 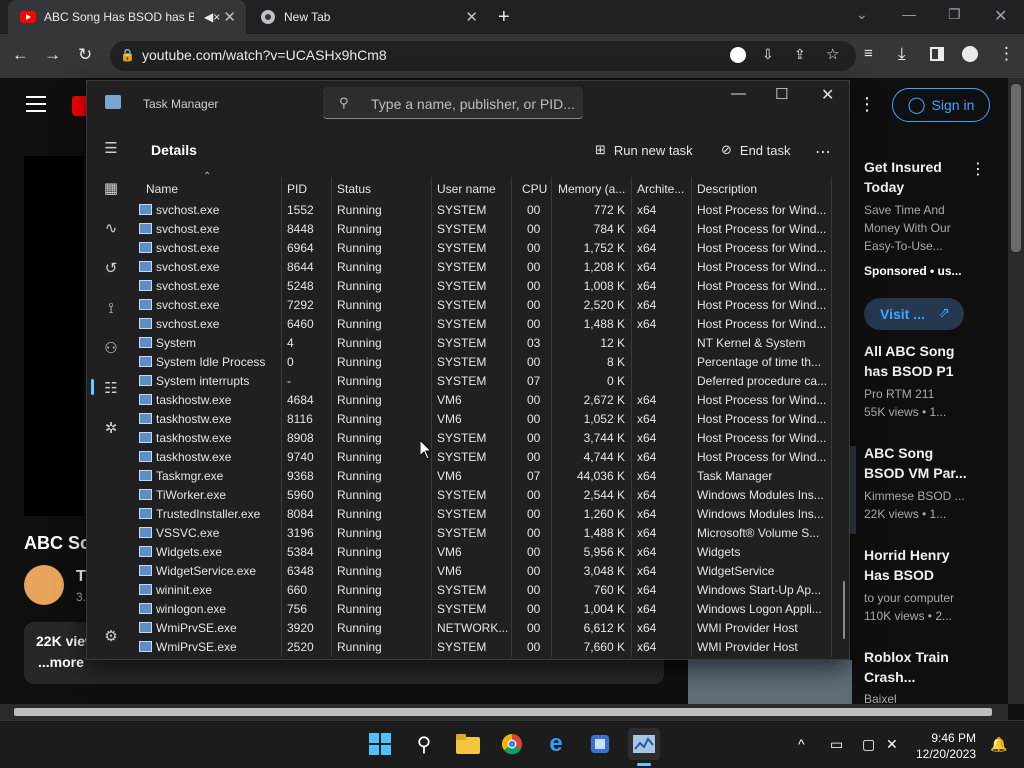 What do you see at coordinates (823, 152) in the screenshot?
I see `more-options-icon: ⋯` at bounding box center [823, 152].